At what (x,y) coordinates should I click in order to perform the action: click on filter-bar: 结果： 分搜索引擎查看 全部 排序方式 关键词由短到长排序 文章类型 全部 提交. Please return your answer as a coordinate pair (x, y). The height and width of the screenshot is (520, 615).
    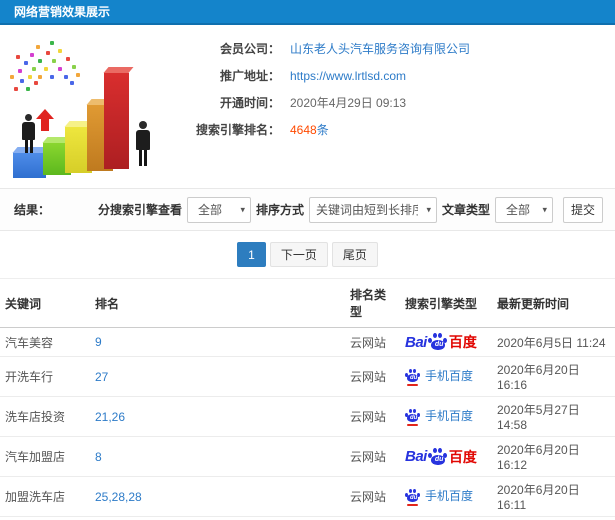
    Looking at the image, I should click on (307, 210).